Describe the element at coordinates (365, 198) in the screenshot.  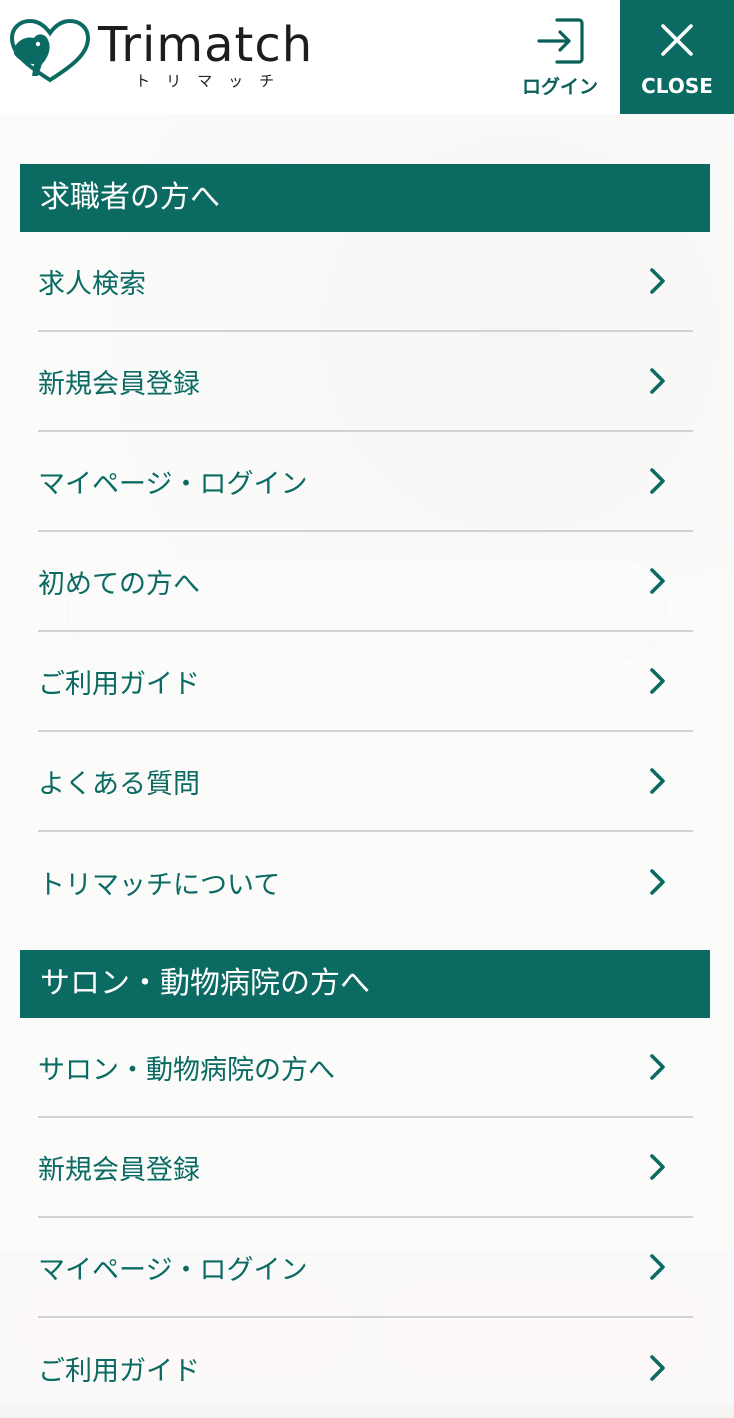
I see `section-header-job-seekers: 求職者の方へ` at that location.